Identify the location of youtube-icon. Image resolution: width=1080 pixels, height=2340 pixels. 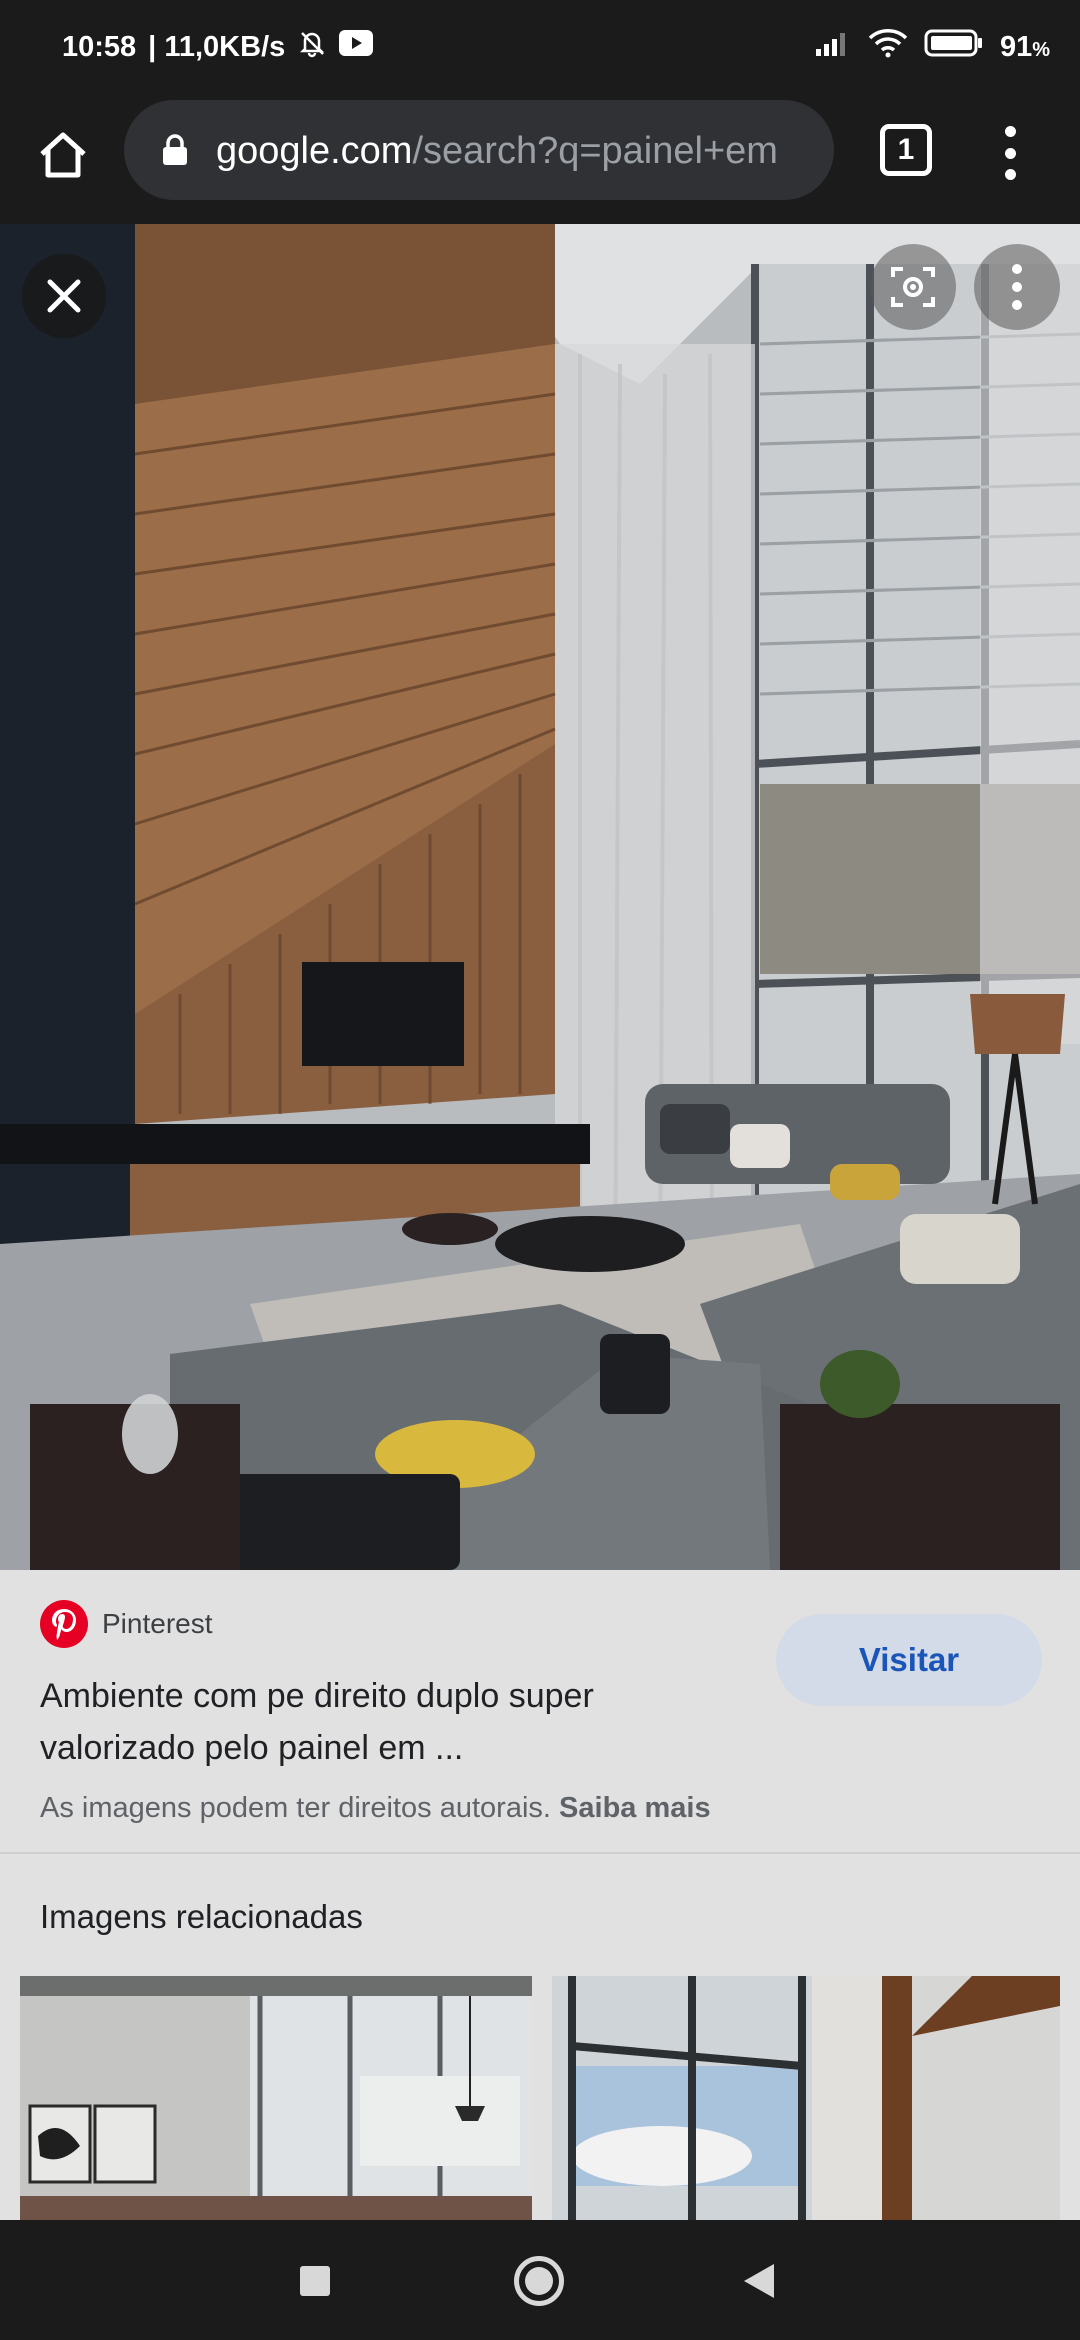
(356, 47).